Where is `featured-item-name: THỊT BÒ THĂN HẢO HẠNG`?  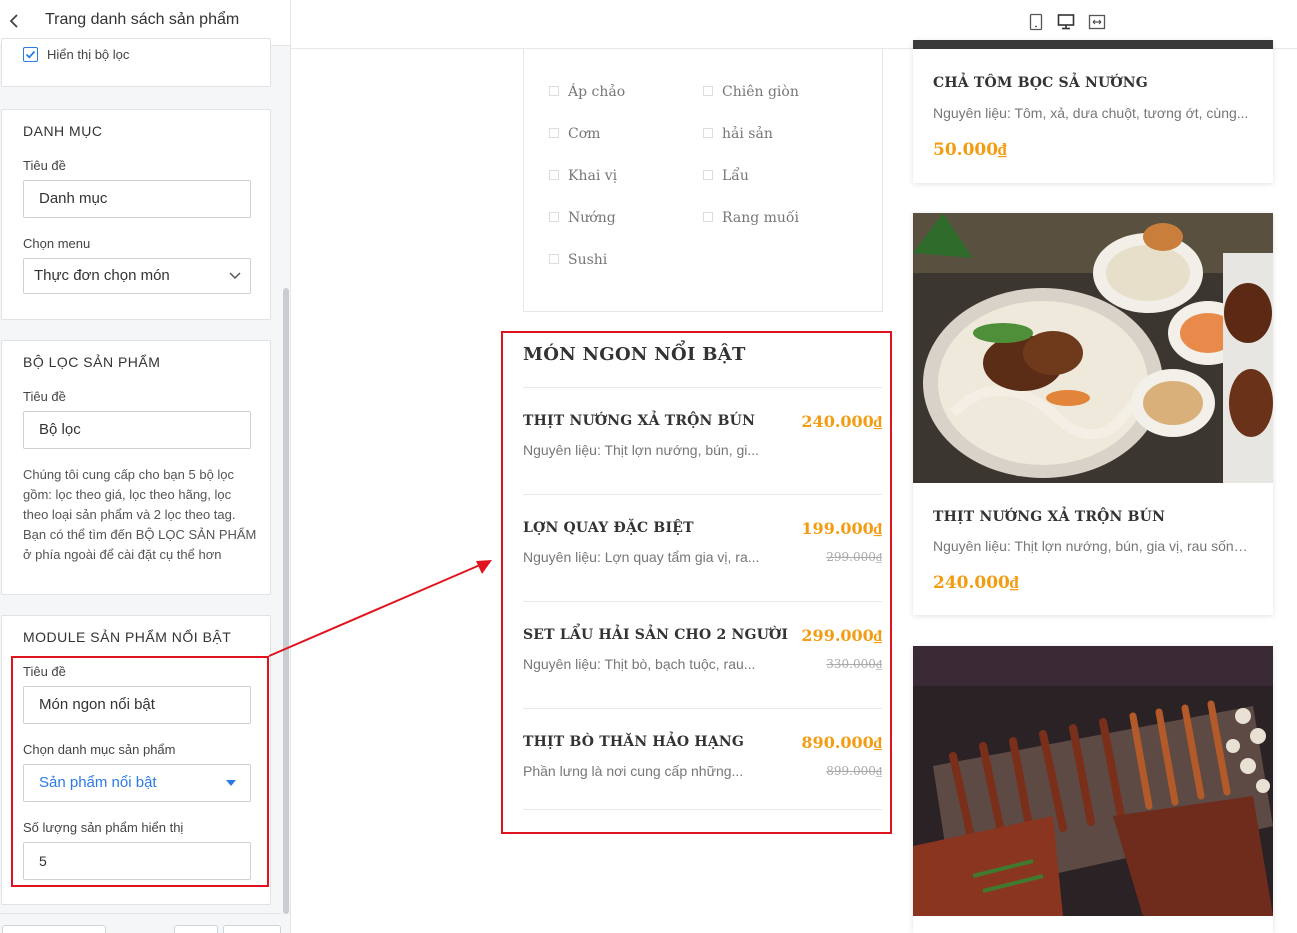
featured-item-name: THỊT BÒ THĂN HẢO HẠNG is located at coordinates (633, 742).